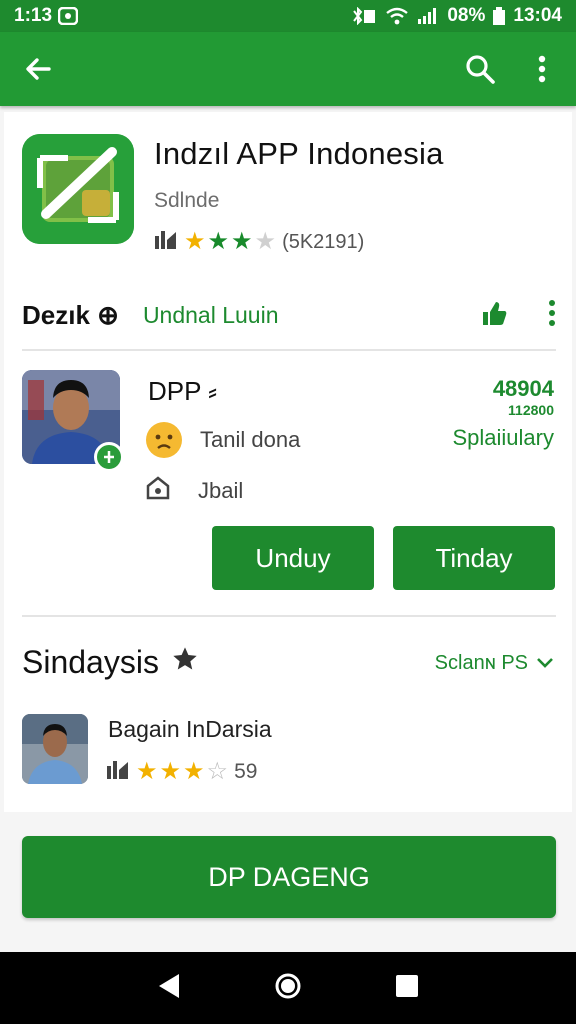 This screenshot has width=576, height=1024. I want to click on item-rating-count: 59, so click(246, 771).